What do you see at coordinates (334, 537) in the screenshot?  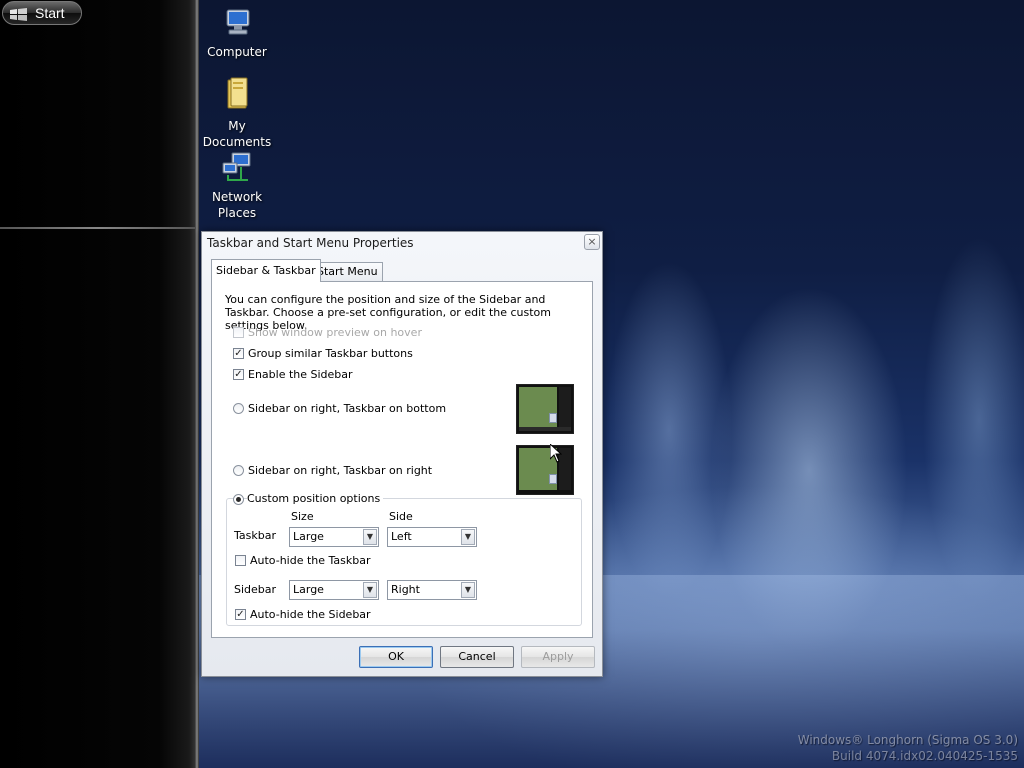 I see `taskbar-size-select: Large ▼` at bounding box center [334, 537].